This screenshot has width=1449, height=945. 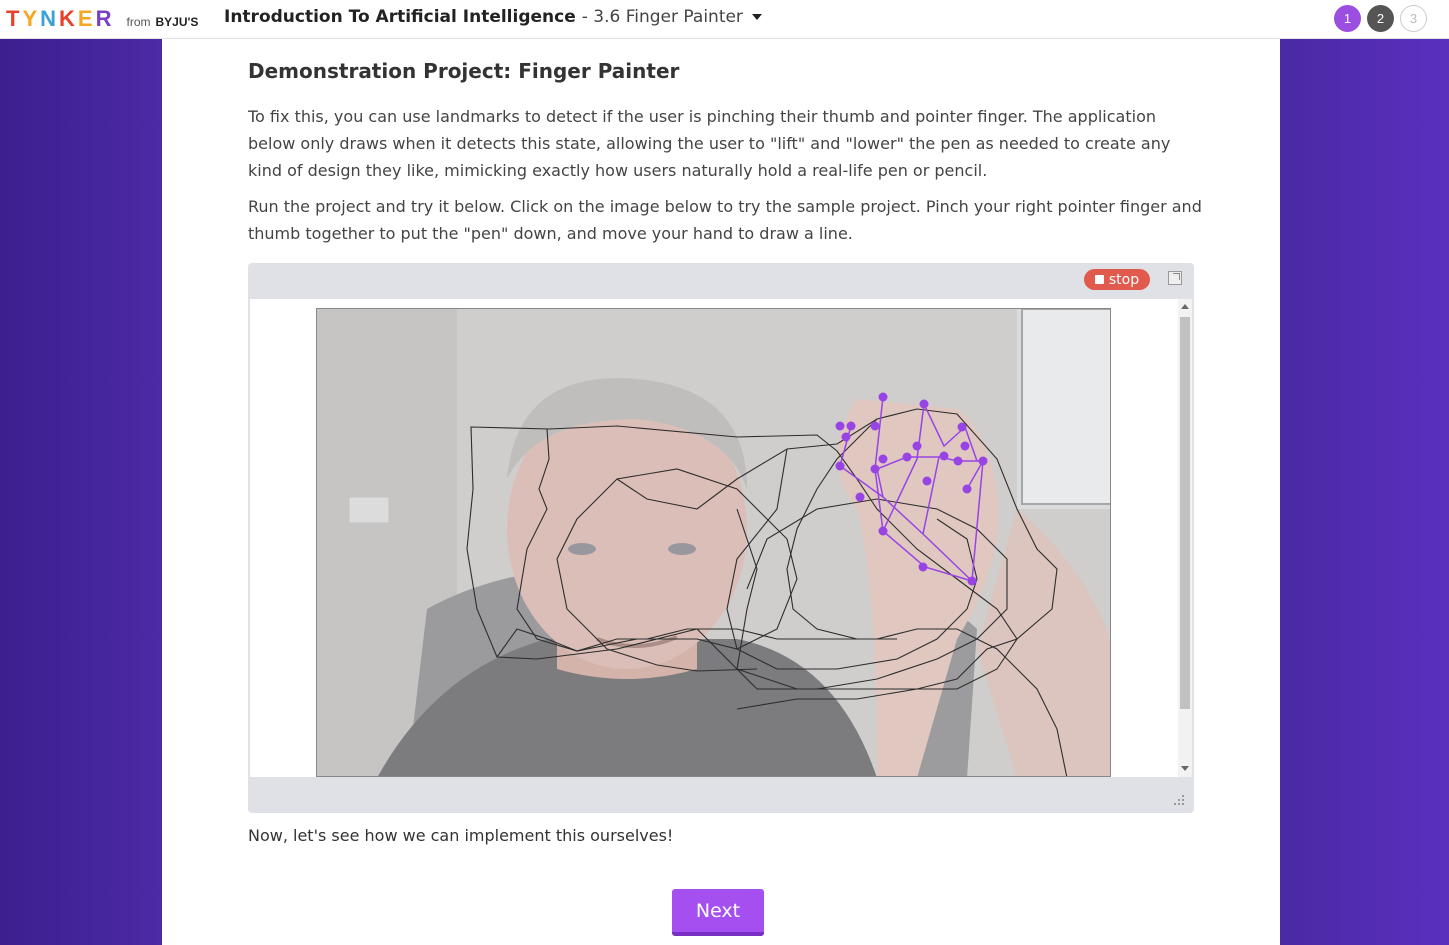 I want to click on lesson-title: - 3.6 Finger Painter, so click(x=662, y=17).